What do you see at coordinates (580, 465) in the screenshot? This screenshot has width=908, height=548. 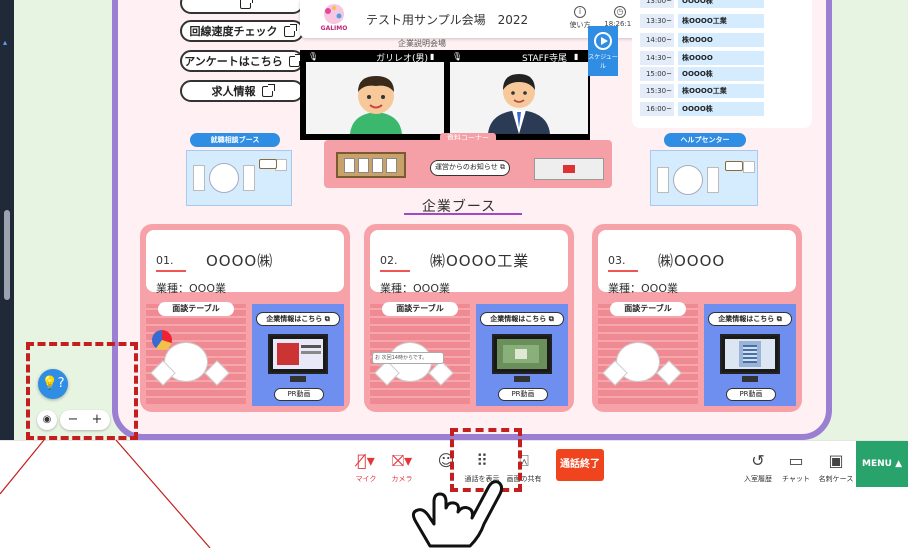 I see `end-call-button: 通話終了` at bounding box center [580, 465].